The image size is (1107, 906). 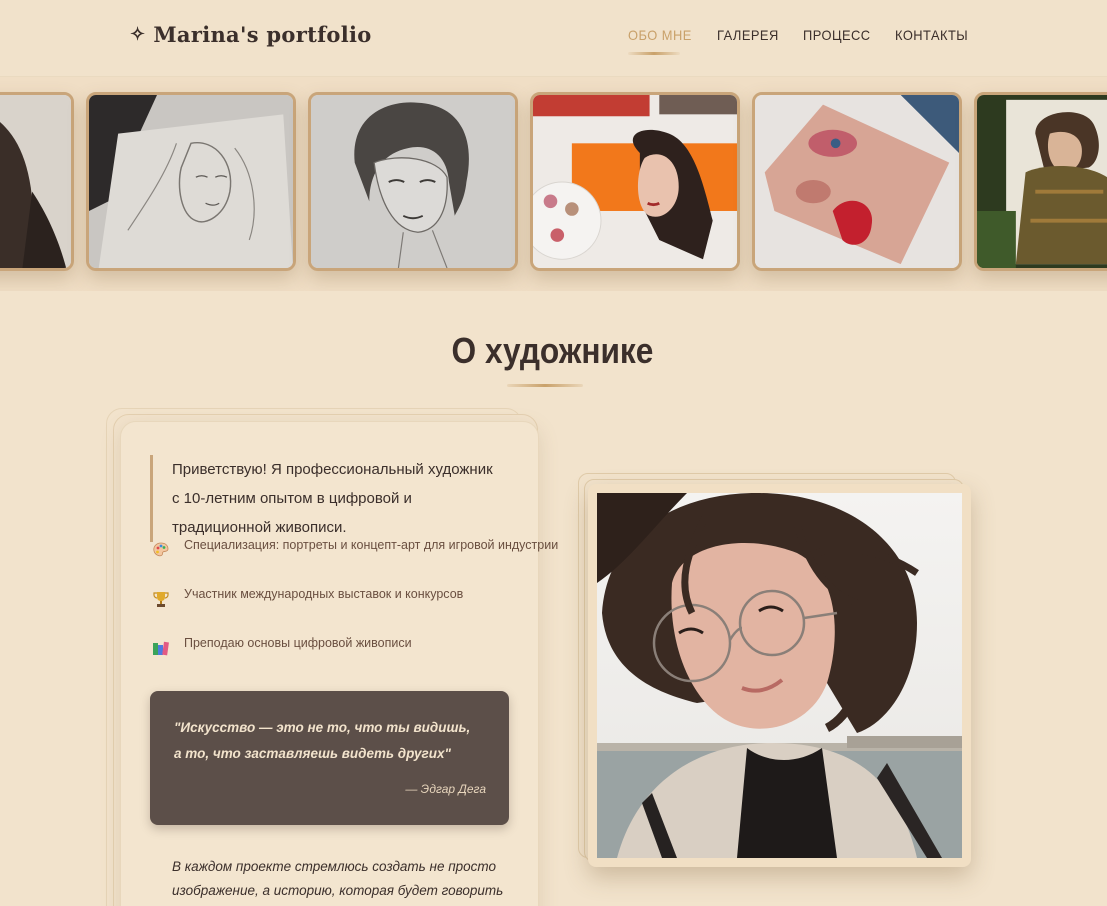 What do you see at coordinates (660, 35) in the screenshot?
I see `nav-about: ОБО МНЕ` at bounding box center [660, 35].